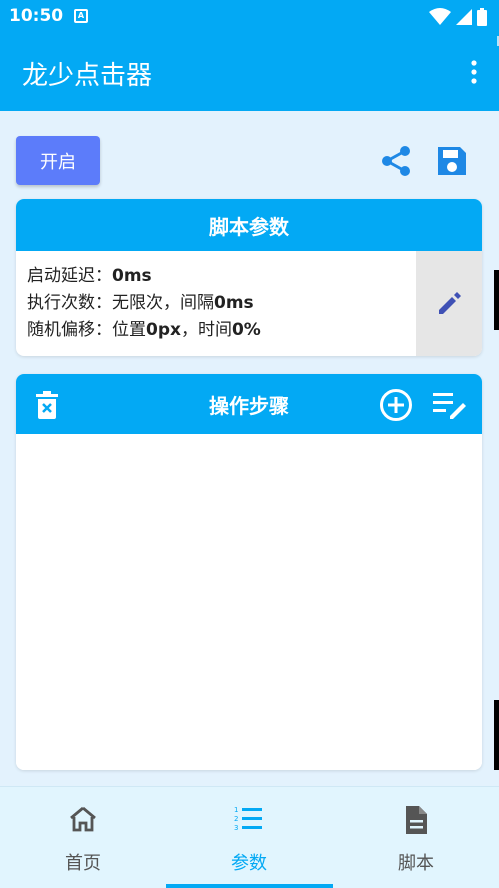 Image resolution: width=499 pixels, height=888 pixels. I want to click on param-label: 执行次数：无限次，间隔, so click(120, 303).